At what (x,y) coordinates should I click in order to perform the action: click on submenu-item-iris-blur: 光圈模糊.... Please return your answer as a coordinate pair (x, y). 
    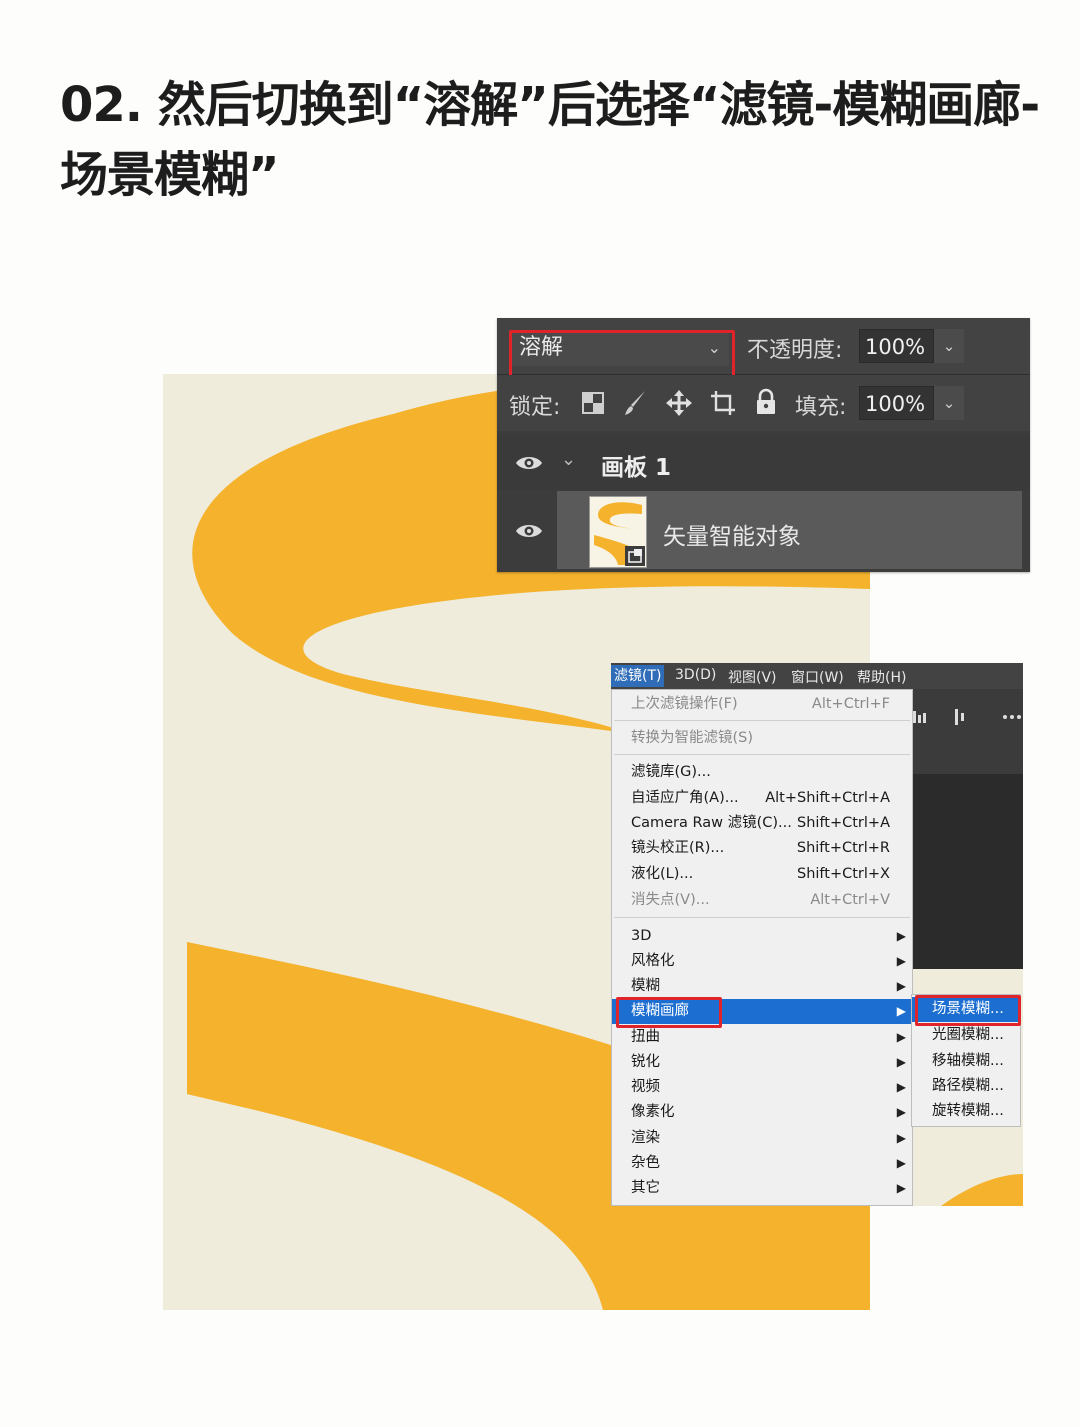
    Looking at the image, I should click on (966, 1035).